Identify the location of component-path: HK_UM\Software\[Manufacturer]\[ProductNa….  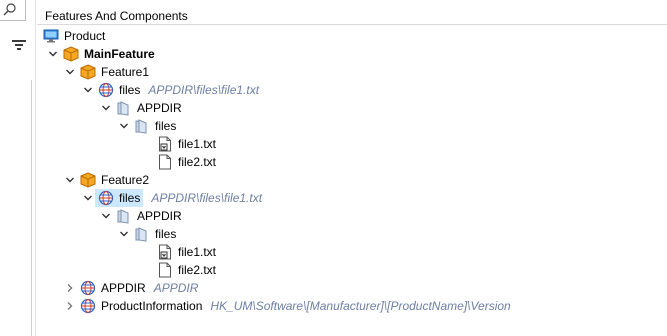
(360, 306).